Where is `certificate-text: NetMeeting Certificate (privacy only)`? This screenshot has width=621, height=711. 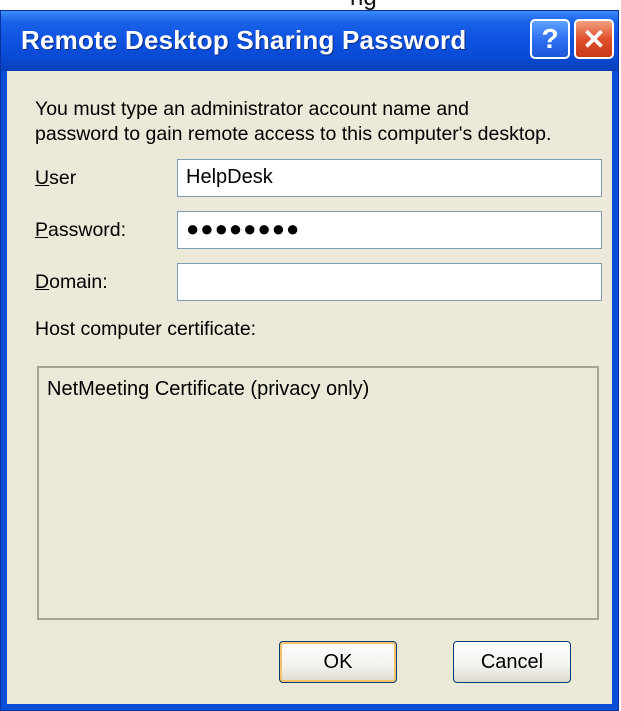 certificate-text: NetMeeting Certificate (privacy only) is located at coordinates (208, 389).